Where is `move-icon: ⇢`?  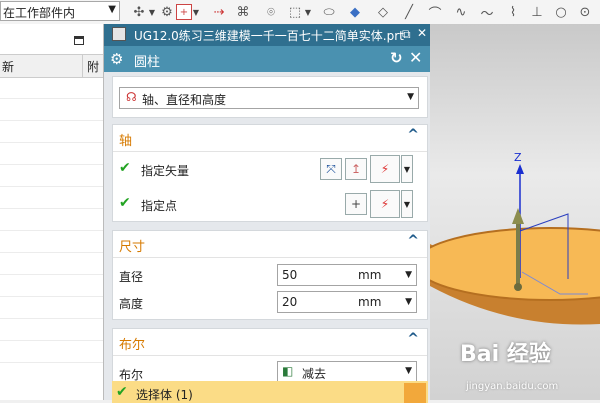
move-icon: ⇢ is located at coordinates (219, 12).